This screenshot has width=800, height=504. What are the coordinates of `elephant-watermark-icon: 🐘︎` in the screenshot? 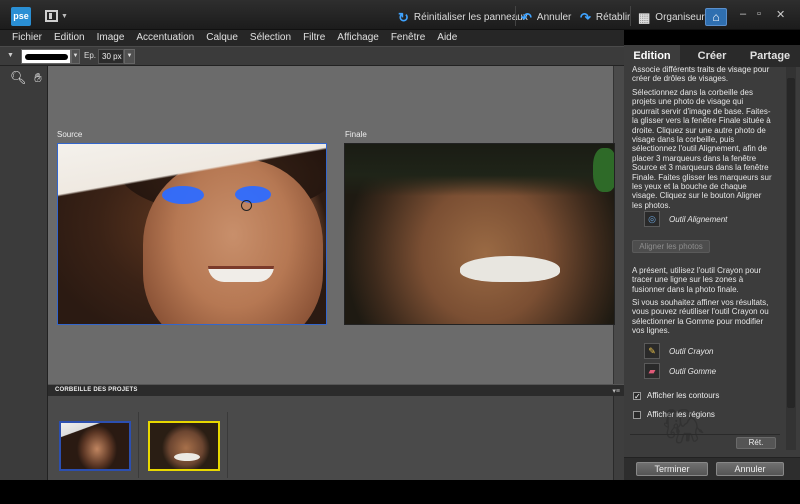 It's located at (684, 427).